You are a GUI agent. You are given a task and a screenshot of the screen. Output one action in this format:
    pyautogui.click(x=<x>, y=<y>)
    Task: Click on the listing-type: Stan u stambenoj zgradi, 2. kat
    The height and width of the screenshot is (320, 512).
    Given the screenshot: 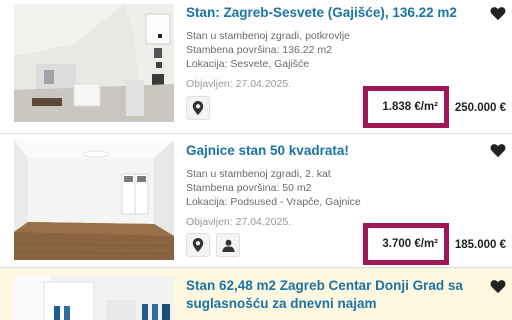 What is the action you would take?
    pyautogui.click(x=258, y=174)
    